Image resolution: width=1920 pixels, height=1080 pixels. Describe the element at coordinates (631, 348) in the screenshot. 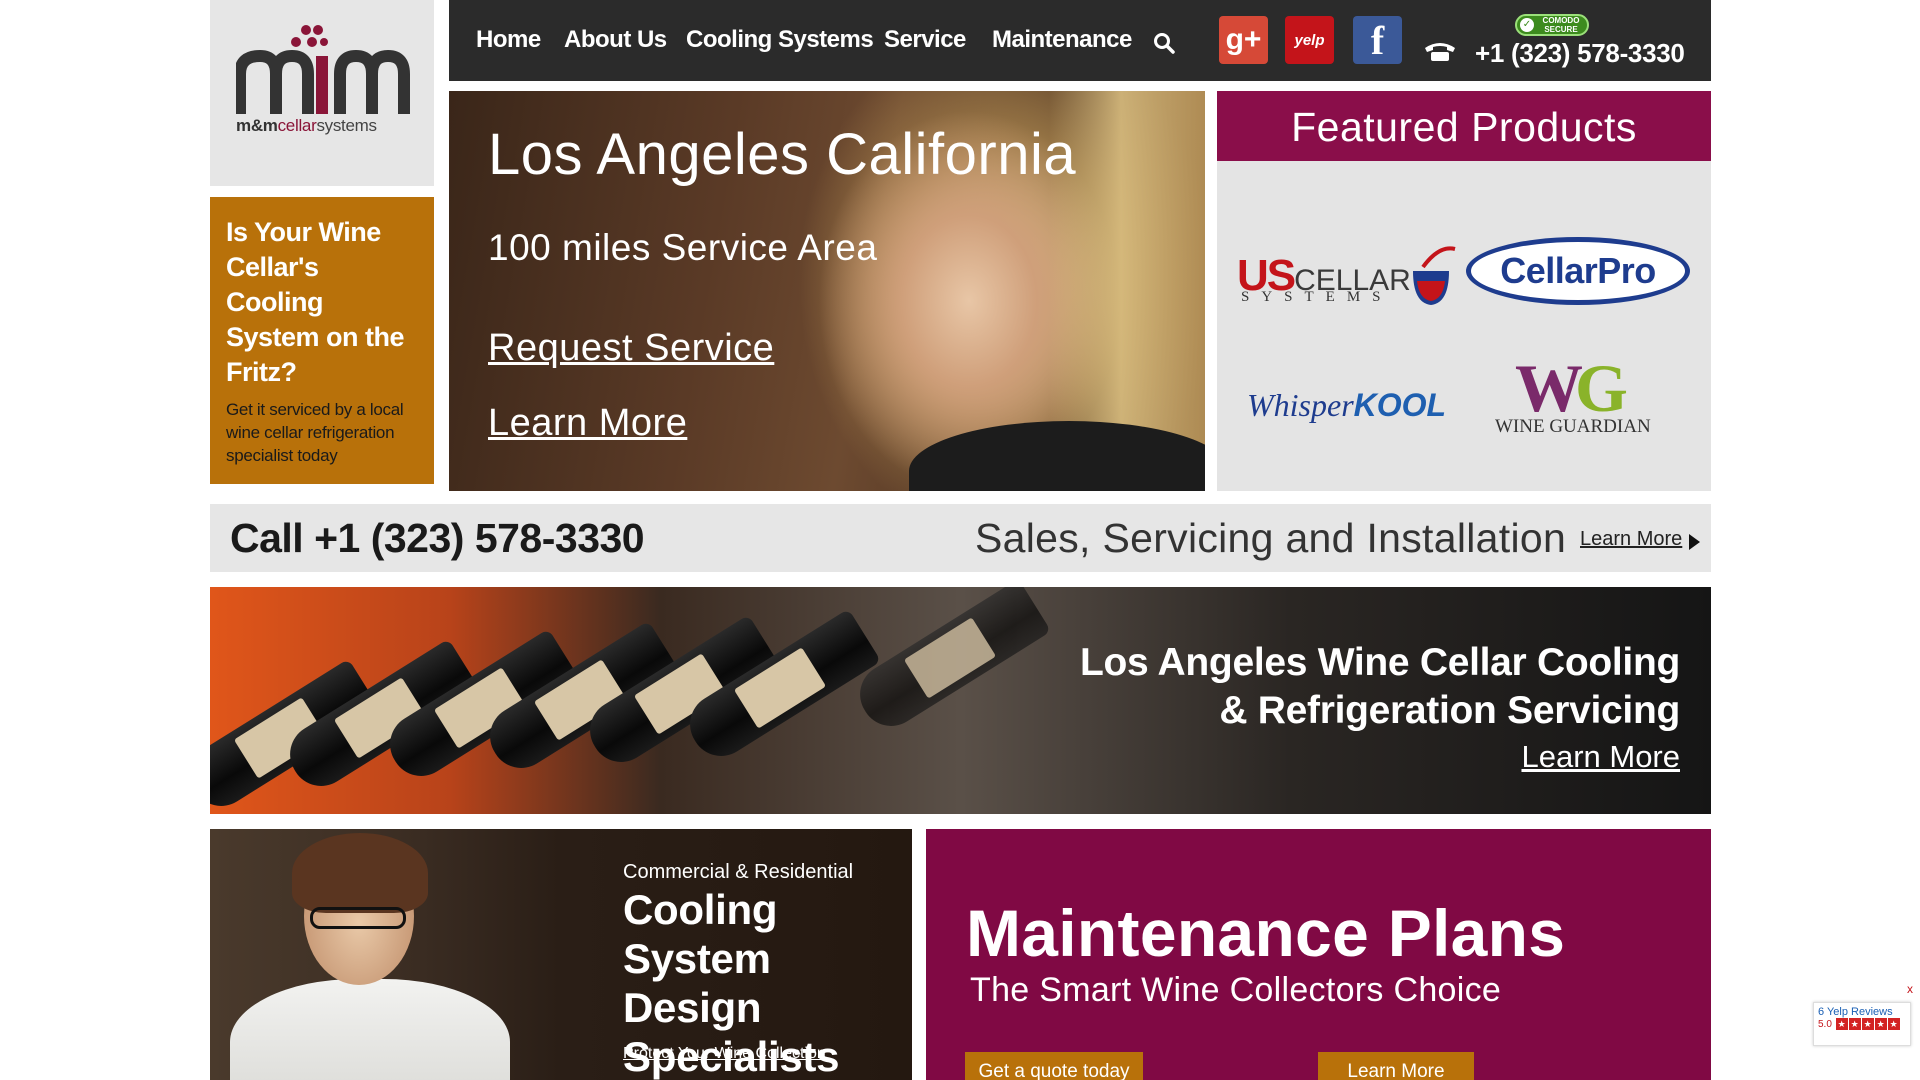

I see `request-service-link: Request Service` at that location.